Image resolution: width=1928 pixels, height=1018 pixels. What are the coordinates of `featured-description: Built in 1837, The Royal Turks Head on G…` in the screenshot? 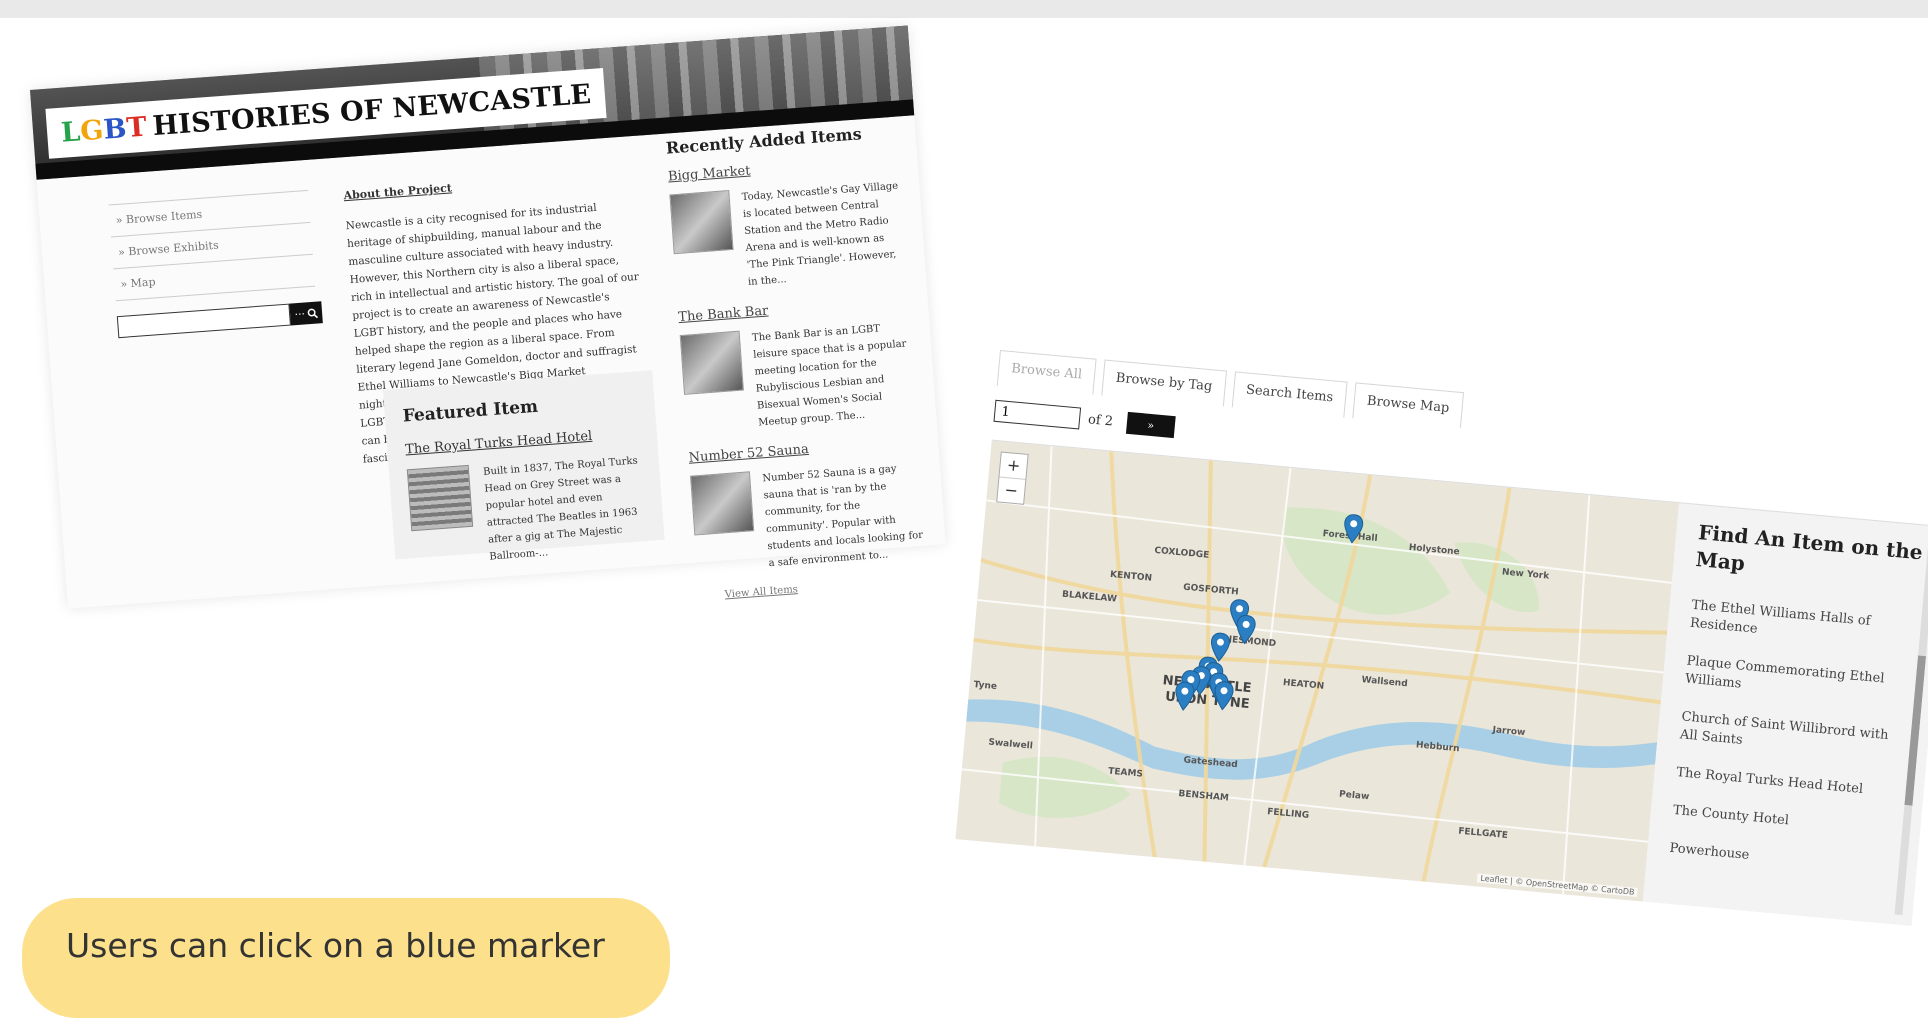 It's located at (560, 509).